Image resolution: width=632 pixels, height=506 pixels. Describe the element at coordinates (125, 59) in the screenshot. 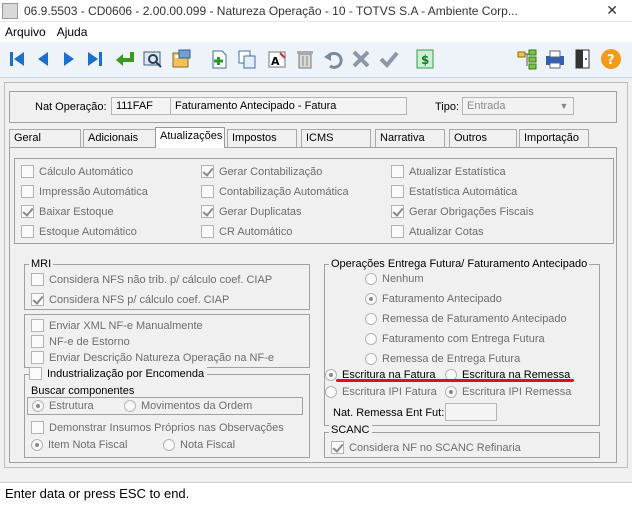

I see `return-icon` at that location.